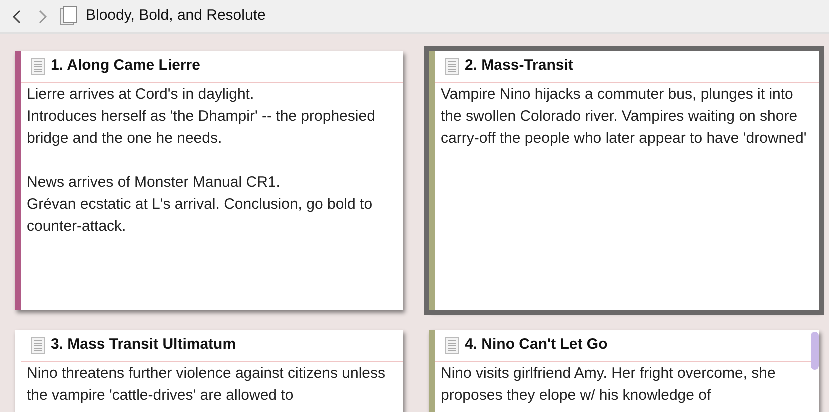 This screenshot has height=412, width=829. Describe the element at coordinates (143, 345) in the screenshot. I see `card-title: 3. Mass Transit Ultimatum` at that location.